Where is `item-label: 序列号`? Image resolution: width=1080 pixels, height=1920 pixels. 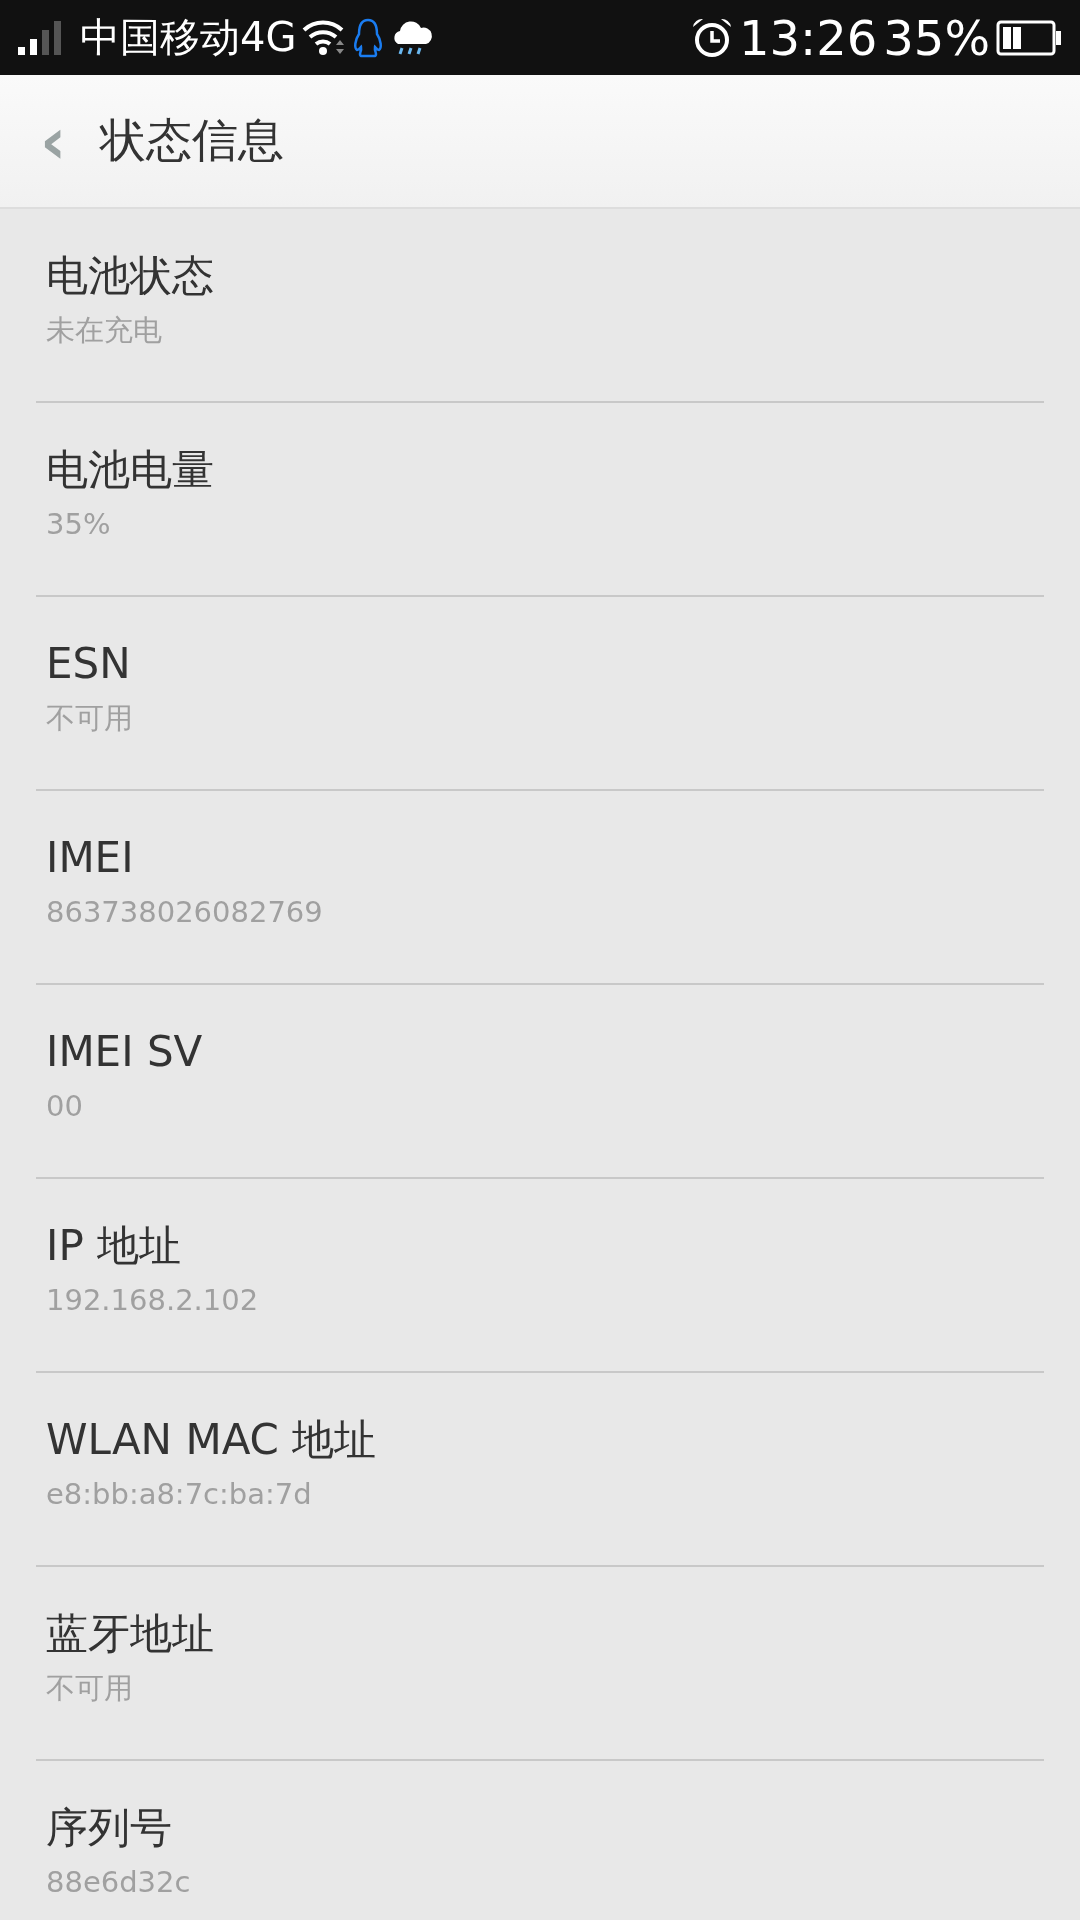 item-label: 序列号 is located at coordinates (109, 1828).